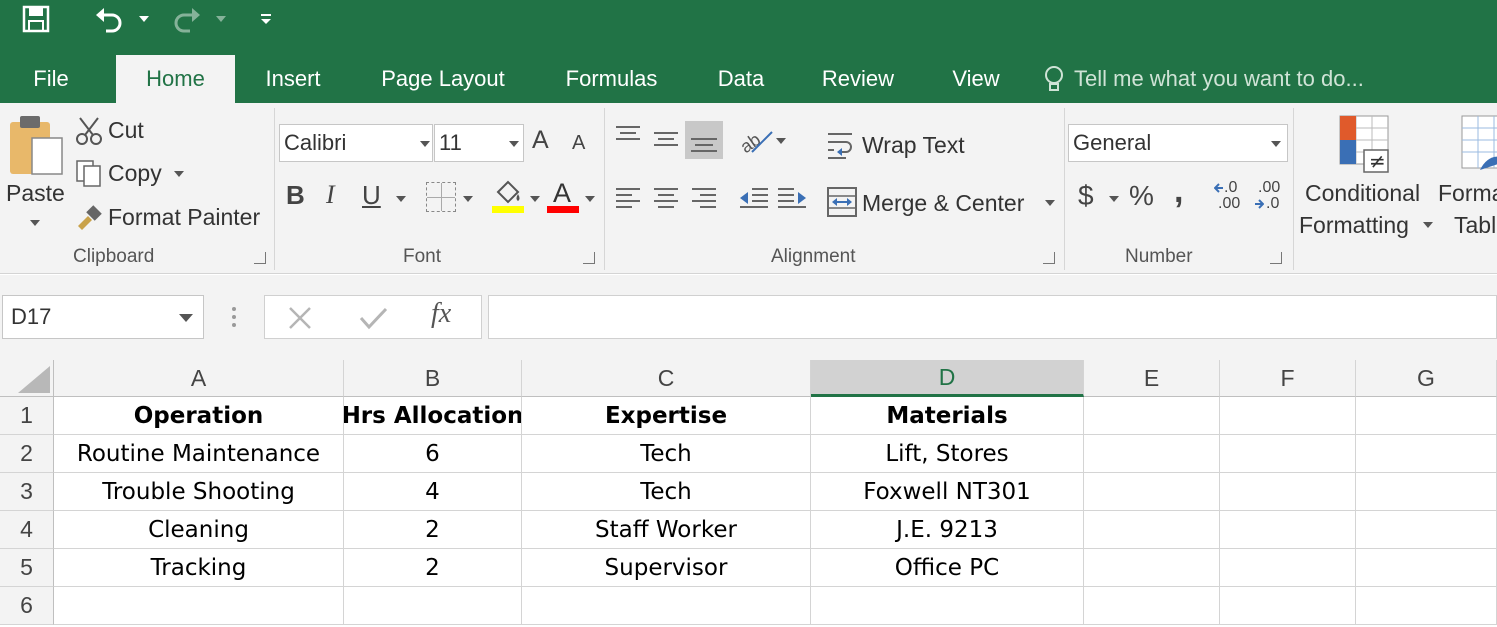  Describe the element at coordinates (666, 606) in the screenshot. I see `cell-c6` at that location.